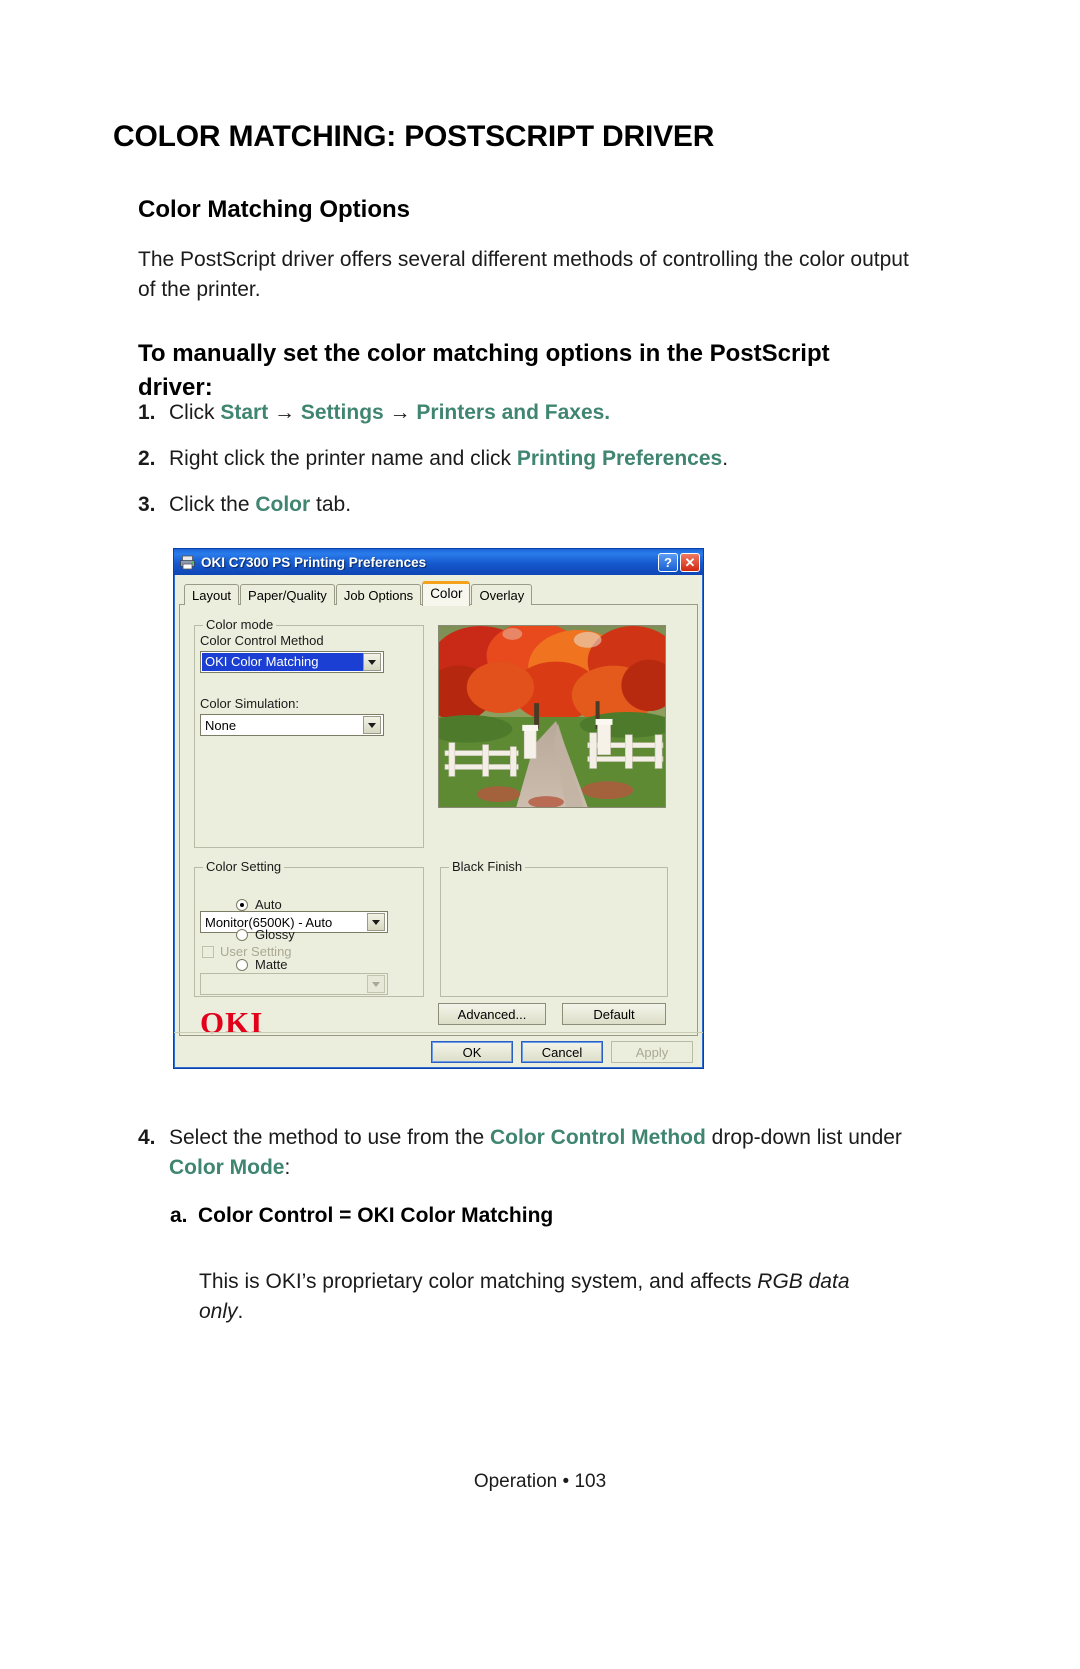 The image size is (1080, 1669). I want to click on label-color-simulation: Color Simulation:, so click(249, 703).